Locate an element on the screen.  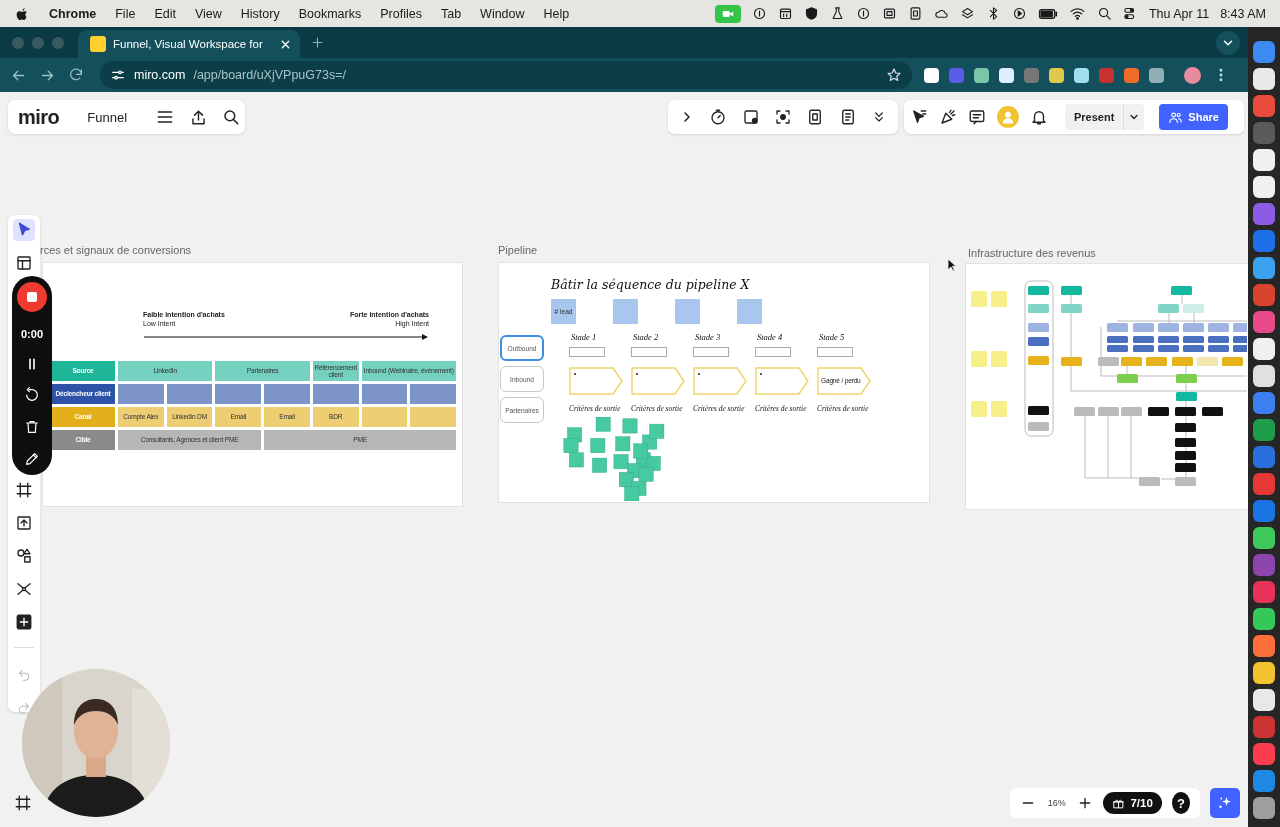
people-icon is located at coordinates (1176, 117).